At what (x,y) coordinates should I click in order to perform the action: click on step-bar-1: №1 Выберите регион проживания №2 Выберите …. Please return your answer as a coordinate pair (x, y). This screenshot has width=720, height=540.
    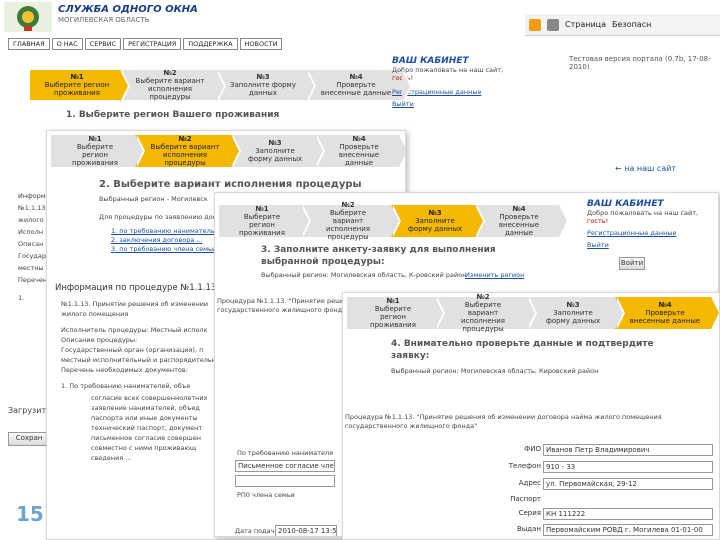
    Looking at the image, I should click on (221, 85).